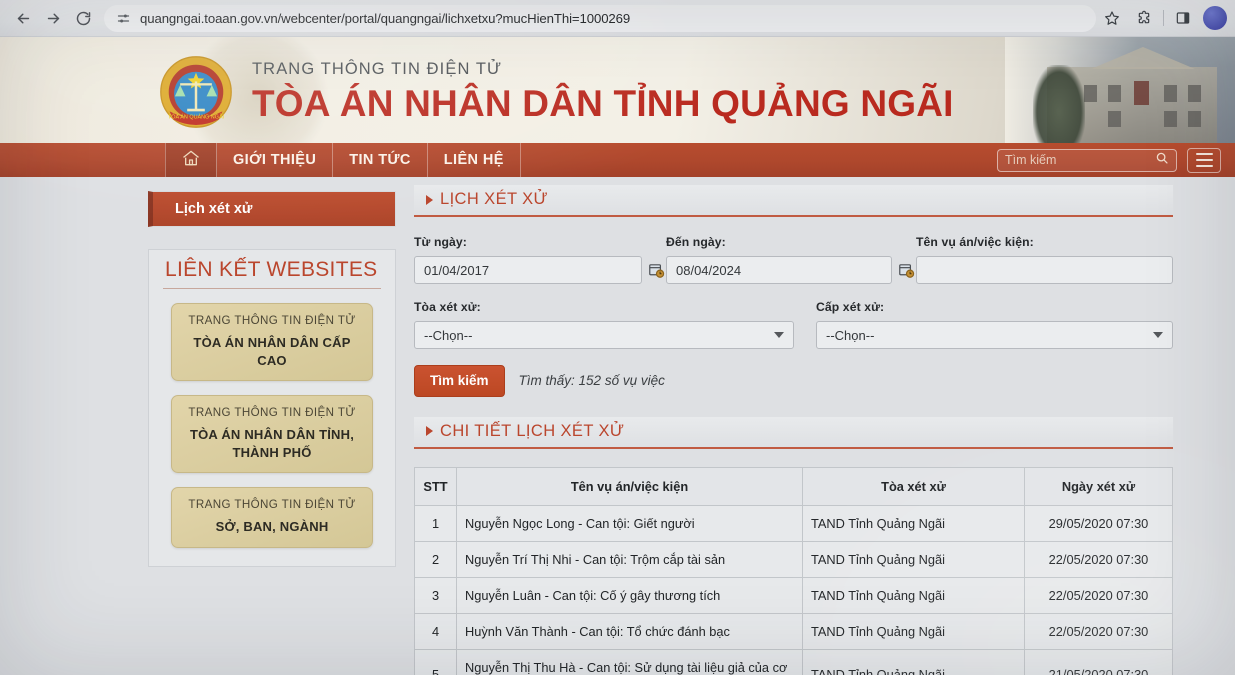  What do you see at coordinates (793, 201) in the screenshot?
I see `search-section-header: LỊCH XÉT XỬ` at bounding box center [793, 201].